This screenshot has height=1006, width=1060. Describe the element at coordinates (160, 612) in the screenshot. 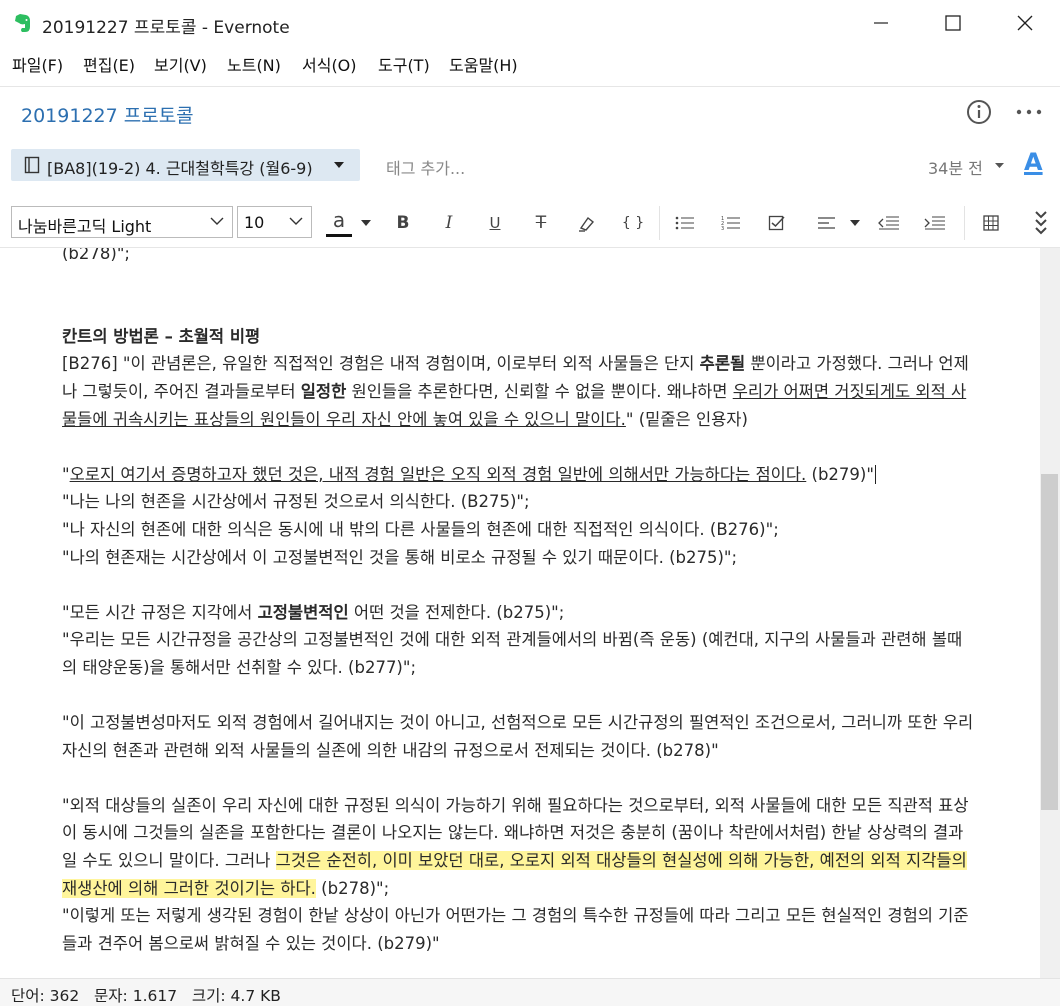

I see `text-run: "모든 시간 규정은 지각에서` at that location.